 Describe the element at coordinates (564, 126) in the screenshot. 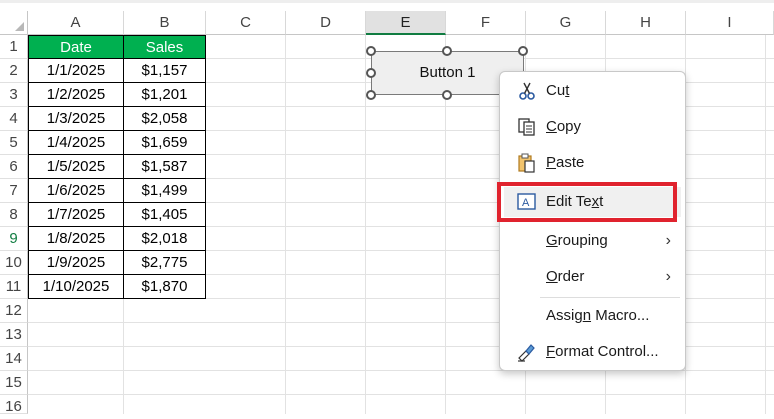

I see `menu-item-label: Copy` at that location.